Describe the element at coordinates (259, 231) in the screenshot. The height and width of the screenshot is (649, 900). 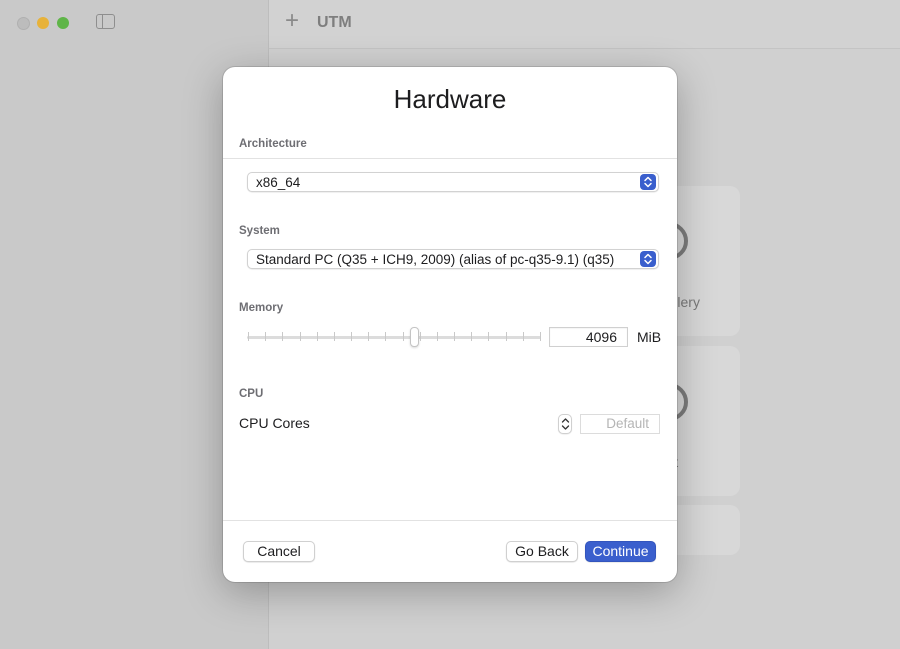
I see `system-label: System` at that location.